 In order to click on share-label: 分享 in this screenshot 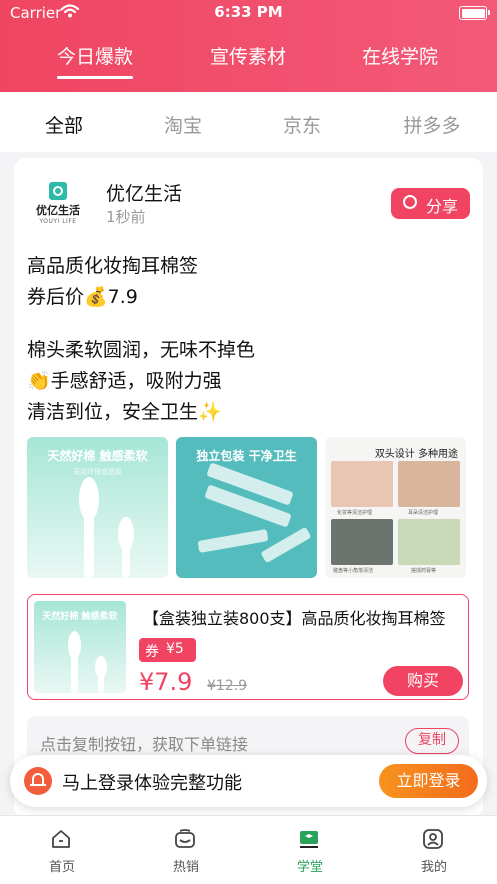, I will do `click(442, 206)`.